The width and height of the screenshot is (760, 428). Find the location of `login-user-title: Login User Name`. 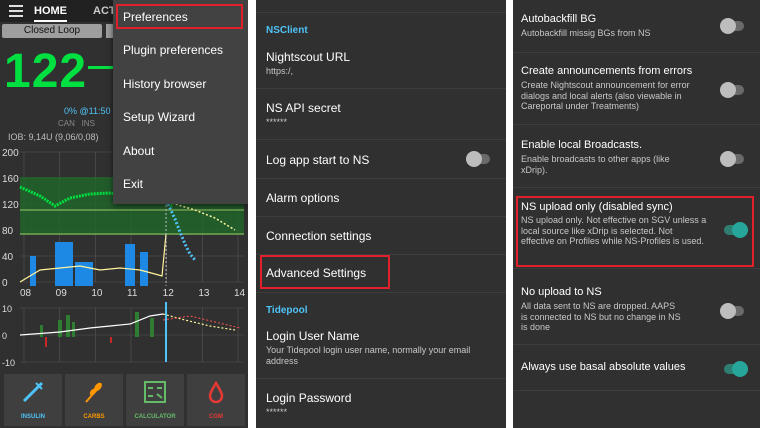

login-user-title: Login User Name is located at coordinates (313, 336).